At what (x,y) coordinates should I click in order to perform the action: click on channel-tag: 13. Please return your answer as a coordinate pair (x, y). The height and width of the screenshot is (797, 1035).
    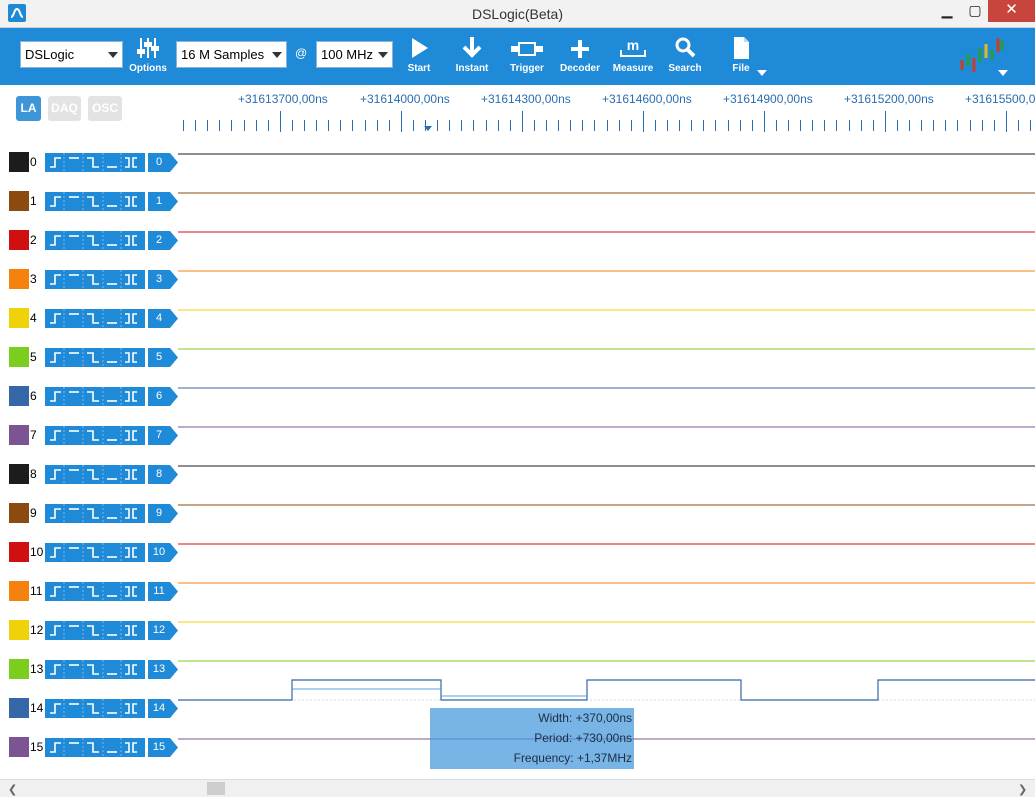
    Looking at the image, I should click on (163, 669).